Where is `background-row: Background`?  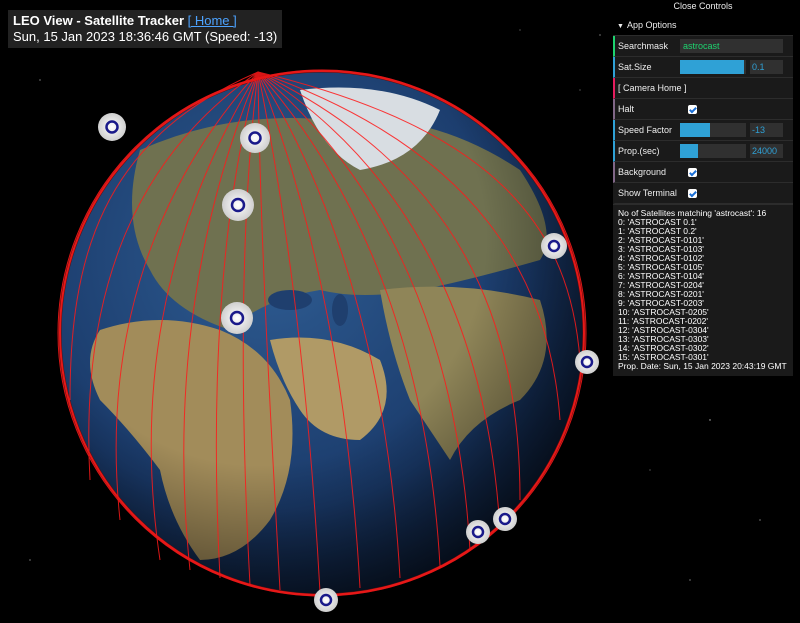
background-row: Background is located at coordinates (703, 172).